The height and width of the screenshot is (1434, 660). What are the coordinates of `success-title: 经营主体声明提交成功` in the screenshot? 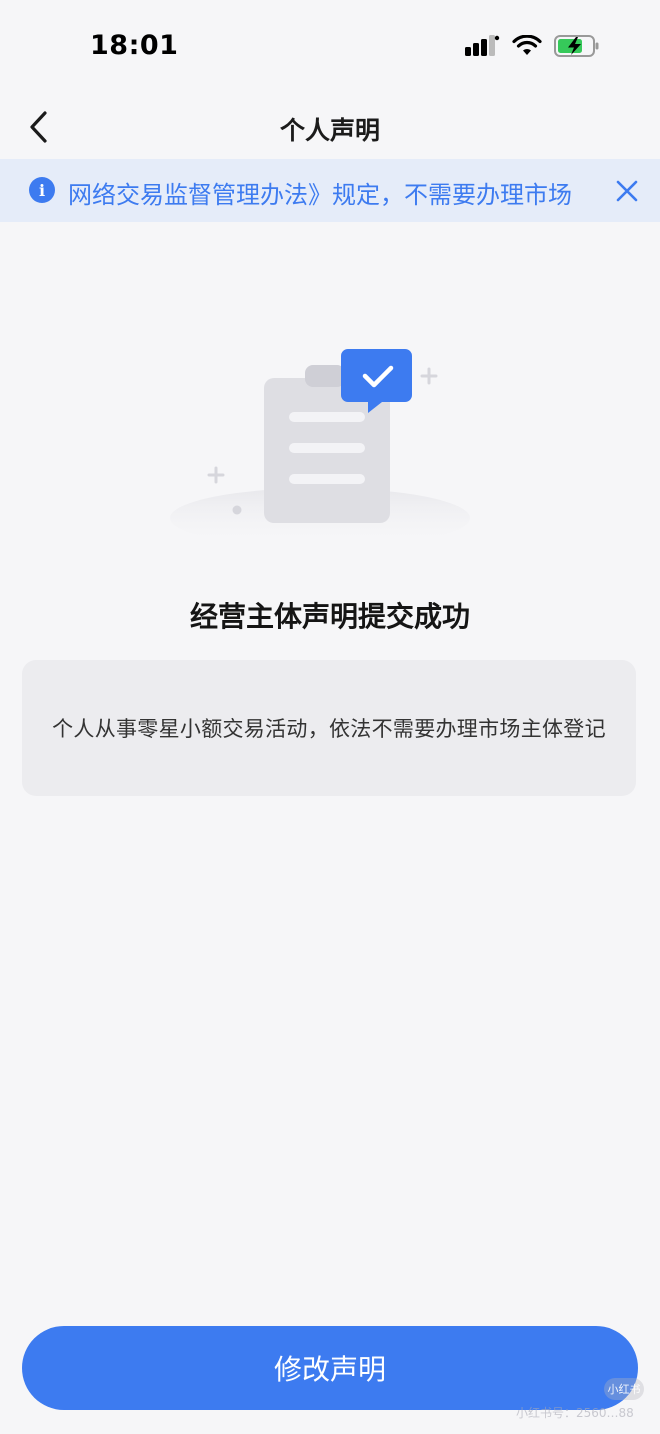 It's located at (329, 616).